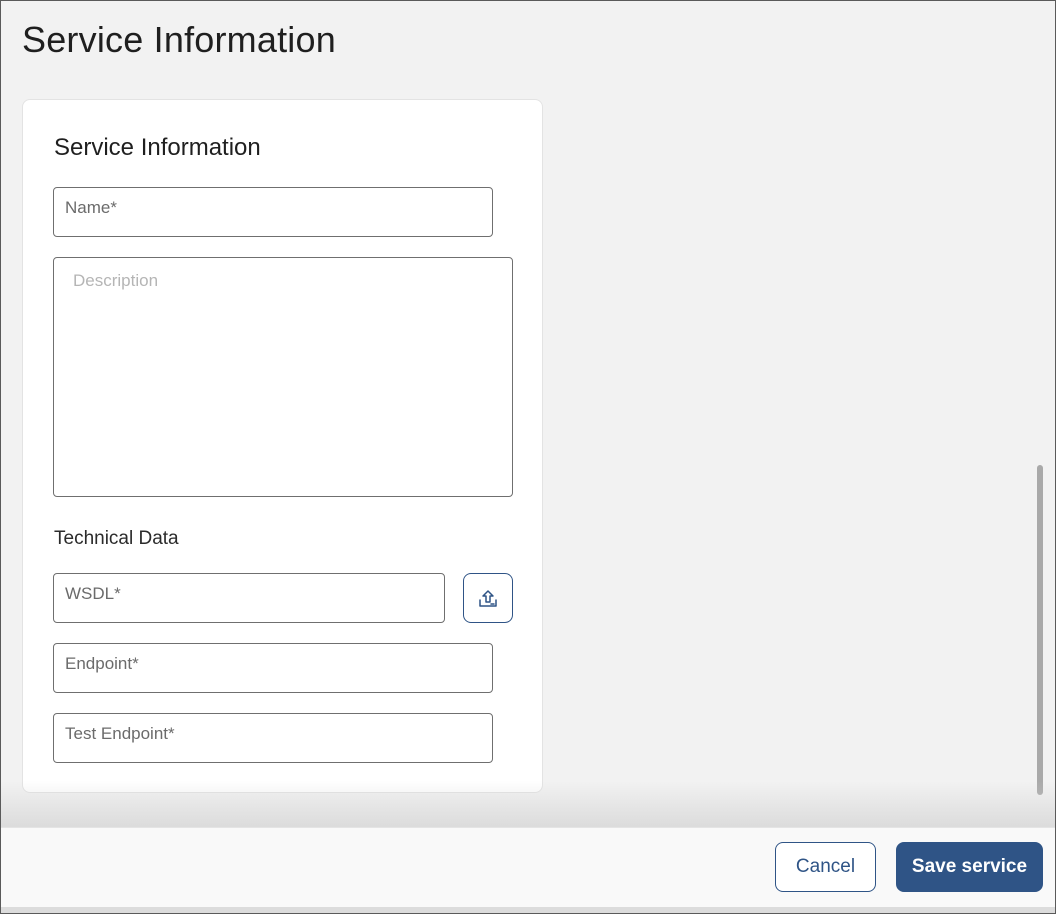 This screenshot has width=1056, height=914. What do you see at coordinates (273, 675) in the screenshot?
I see `endpoint-input` at bounding box center [273, 675].